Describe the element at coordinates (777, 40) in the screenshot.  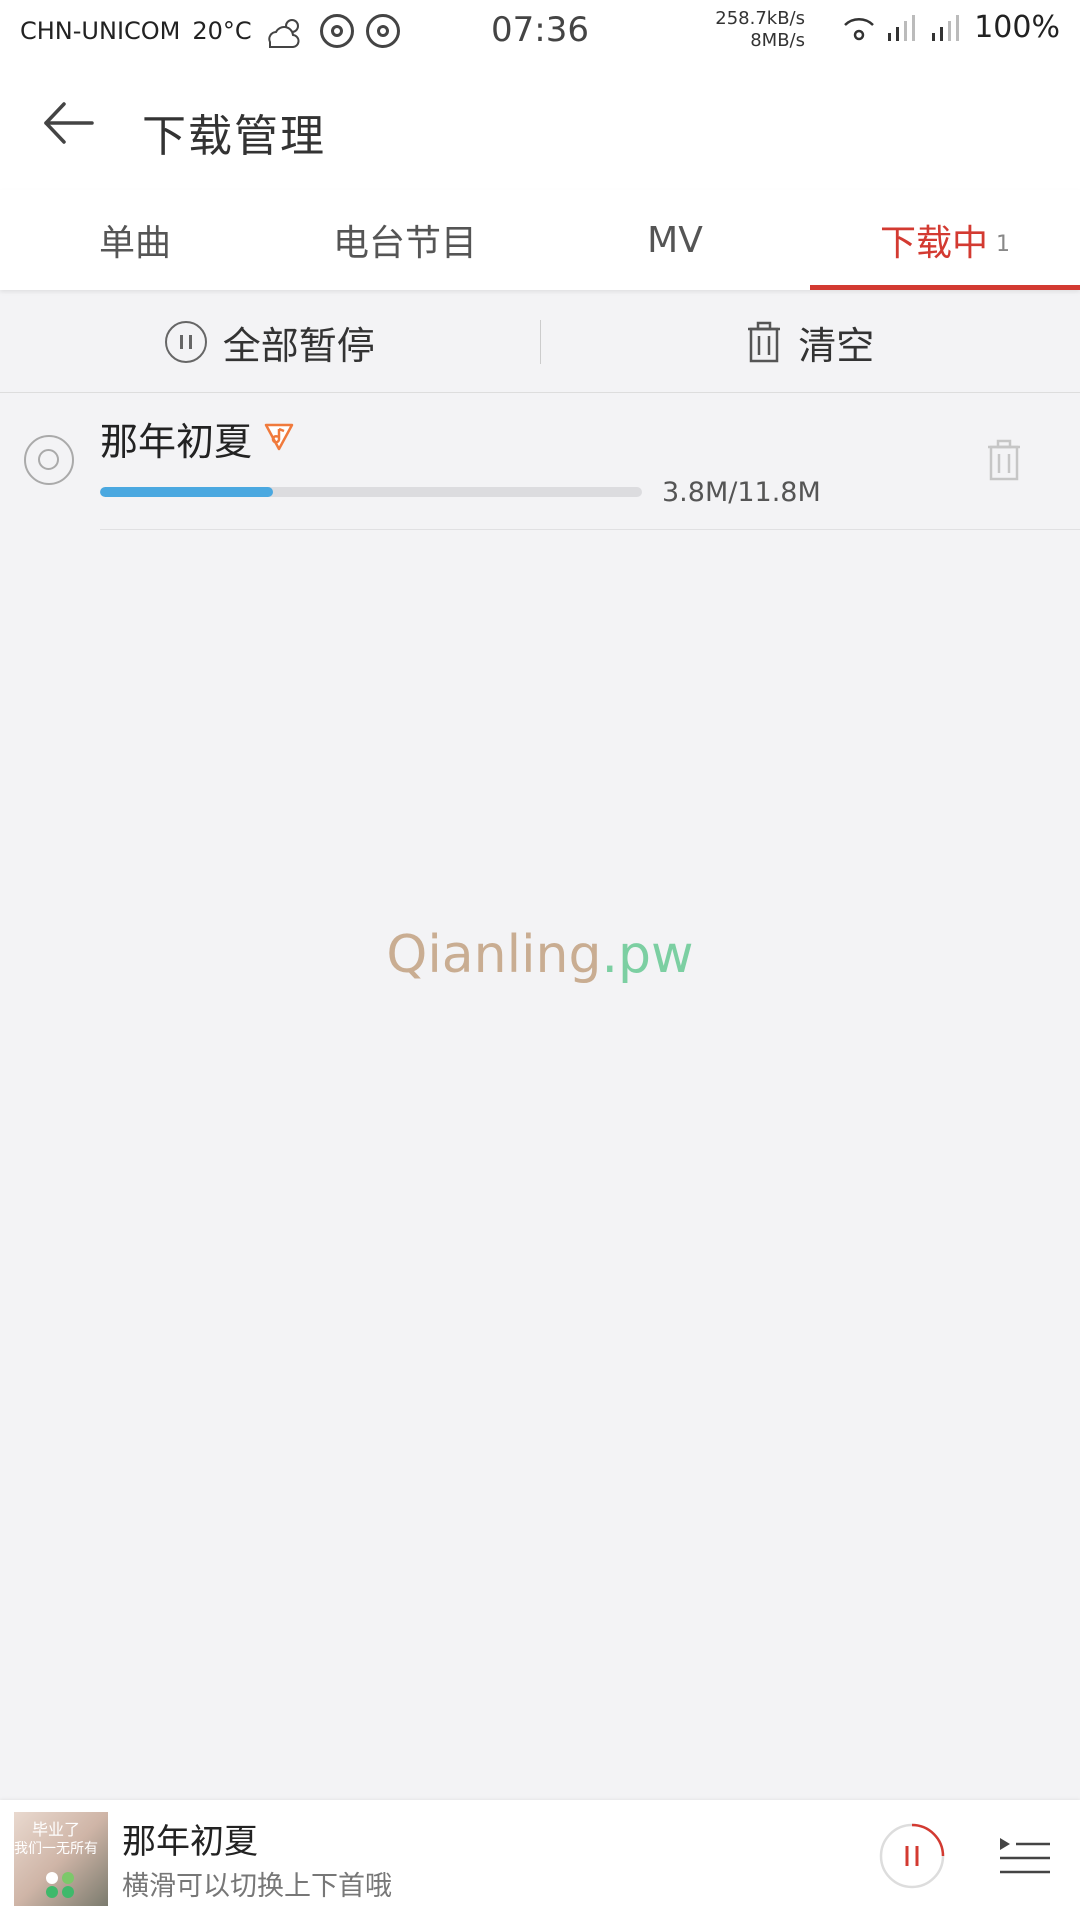
I see `speed-down: 8MB/s` at that location.